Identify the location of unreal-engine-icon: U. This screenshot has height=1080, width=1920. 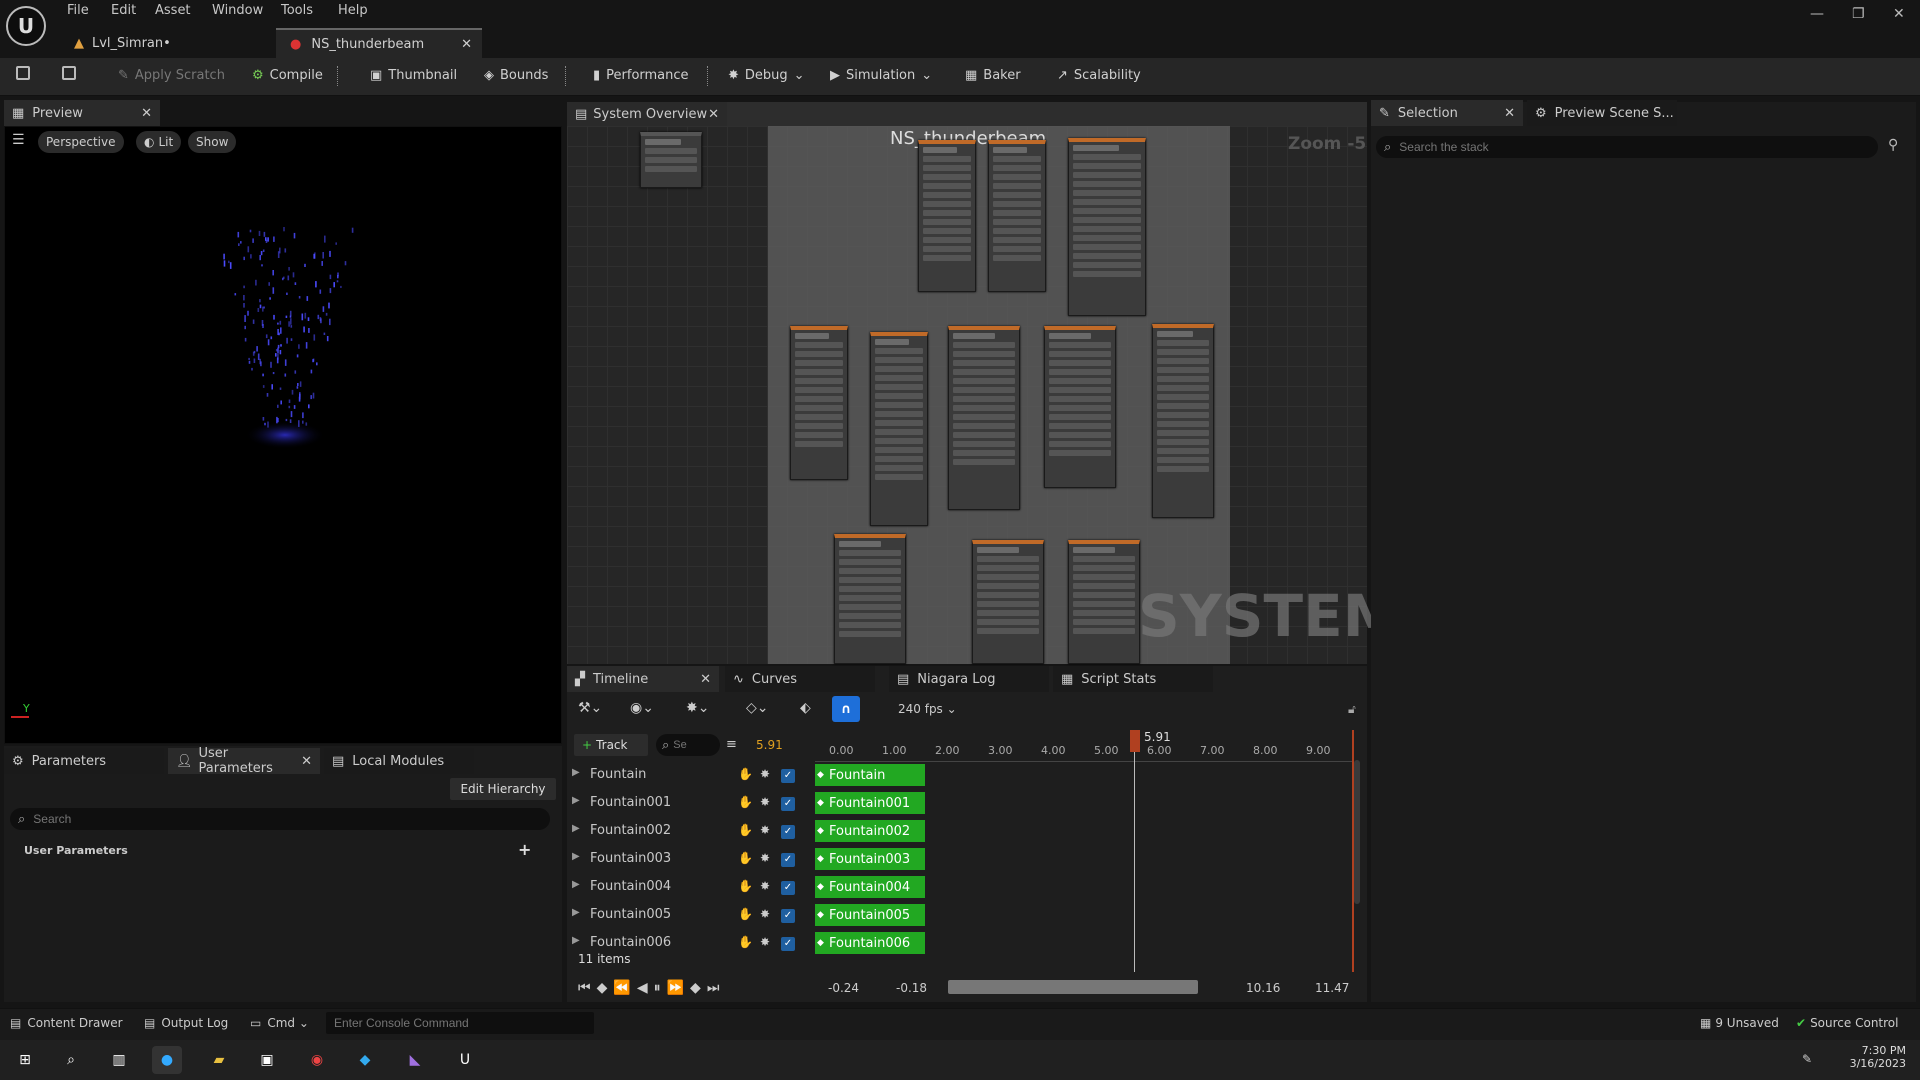
(465, 1060).